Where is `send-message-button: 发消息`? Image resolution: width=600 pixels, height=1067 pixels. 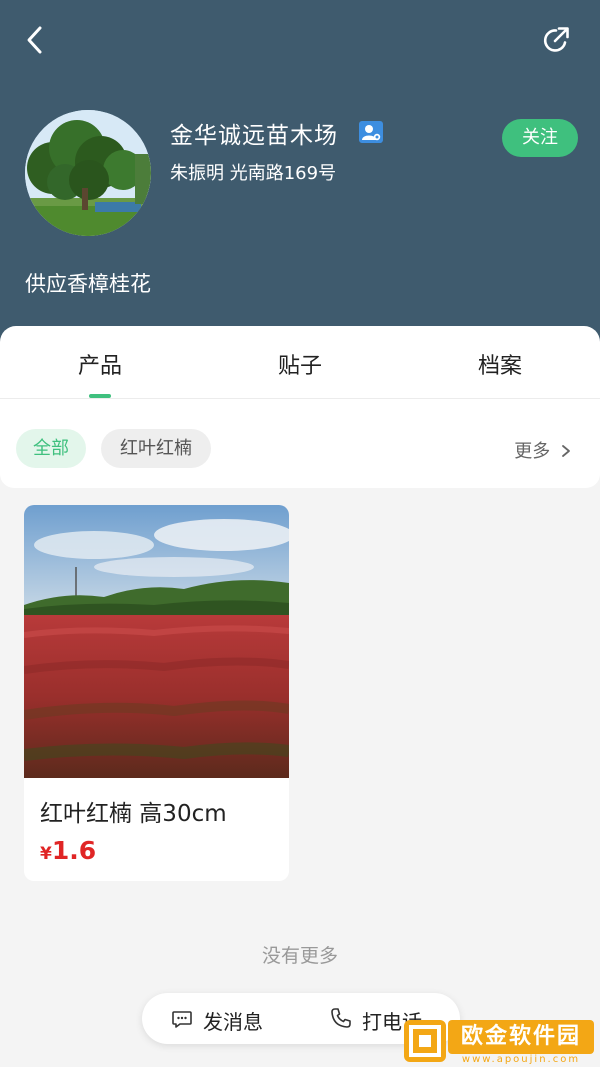
send-message-button: 发消息 is located at coordinates (216, 1020).